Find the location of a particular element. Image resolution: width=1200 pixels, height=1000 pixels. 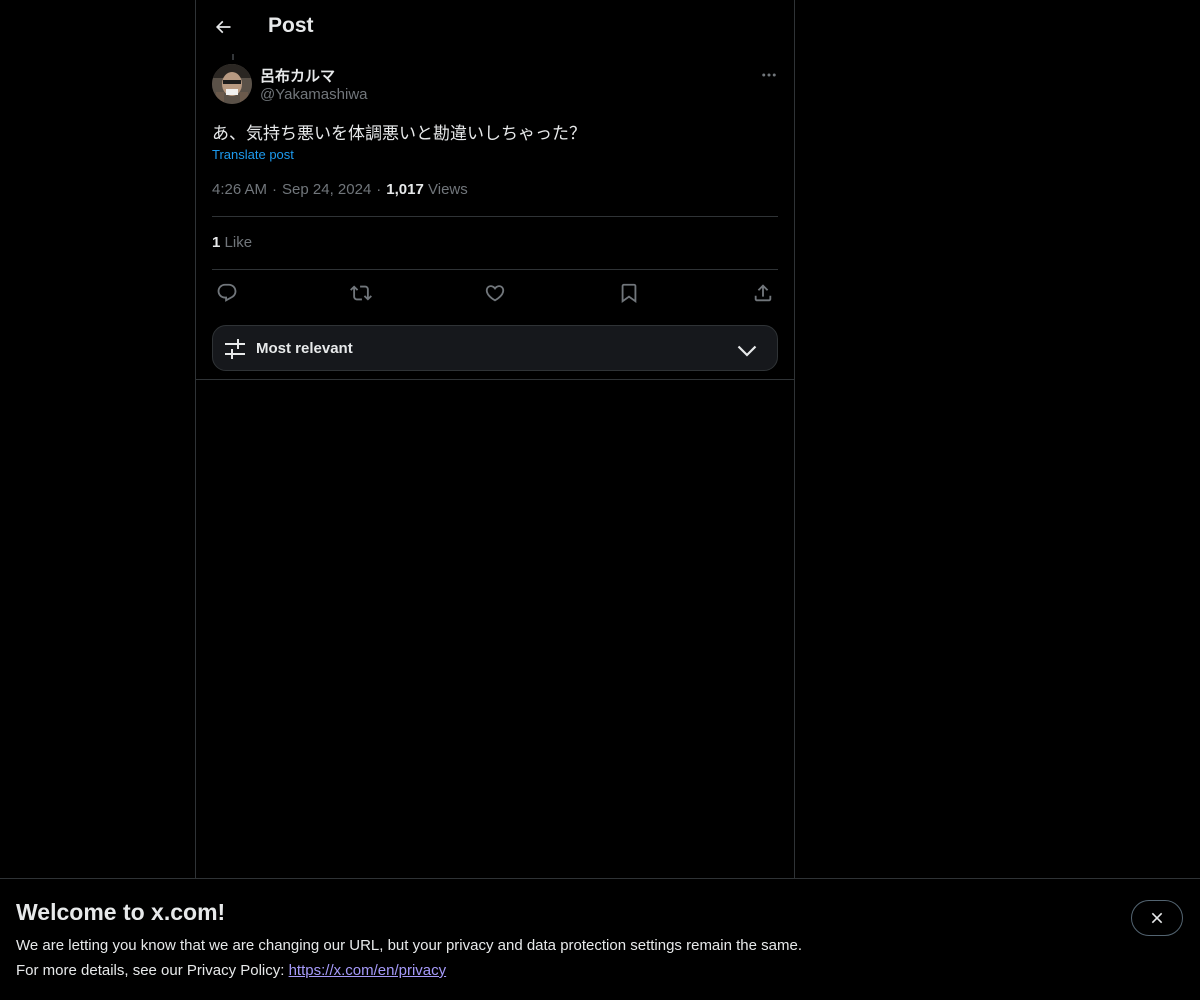

like-button is located at coordinates (495, 293).